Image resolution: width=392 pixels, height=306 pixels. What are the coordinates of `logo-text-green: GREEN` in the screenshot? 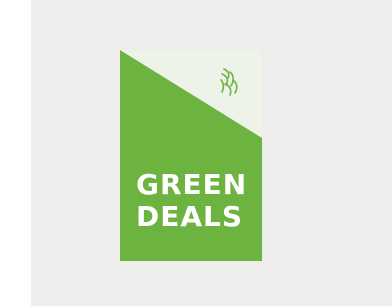 It's located at (192, 184).